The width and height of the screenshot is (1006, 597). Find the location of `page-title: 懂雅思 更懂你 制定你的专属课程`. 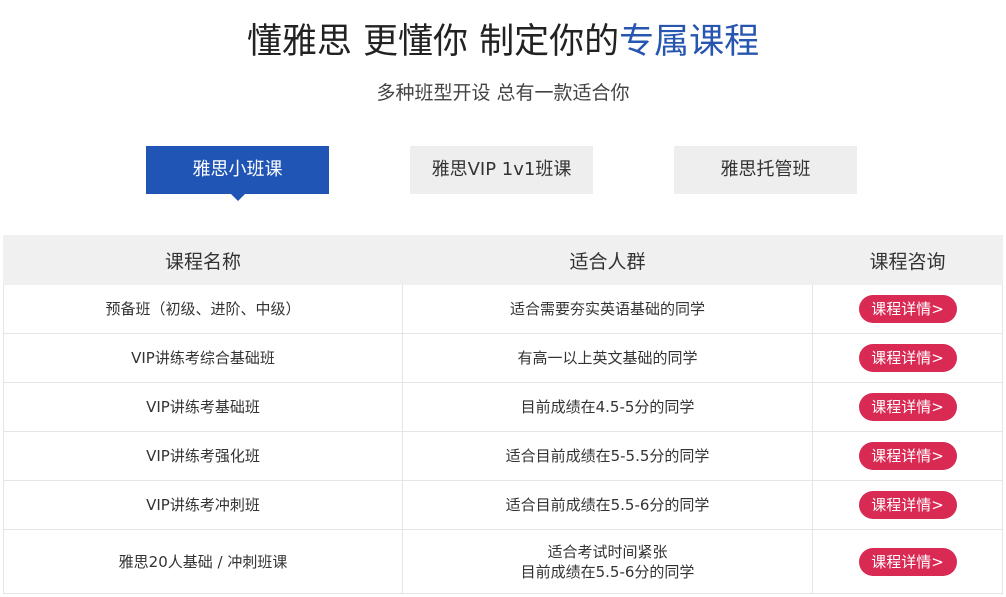

page-title: 懂雅思 更懂你 制定你的专属课程 is located at coordinates (503, 42).